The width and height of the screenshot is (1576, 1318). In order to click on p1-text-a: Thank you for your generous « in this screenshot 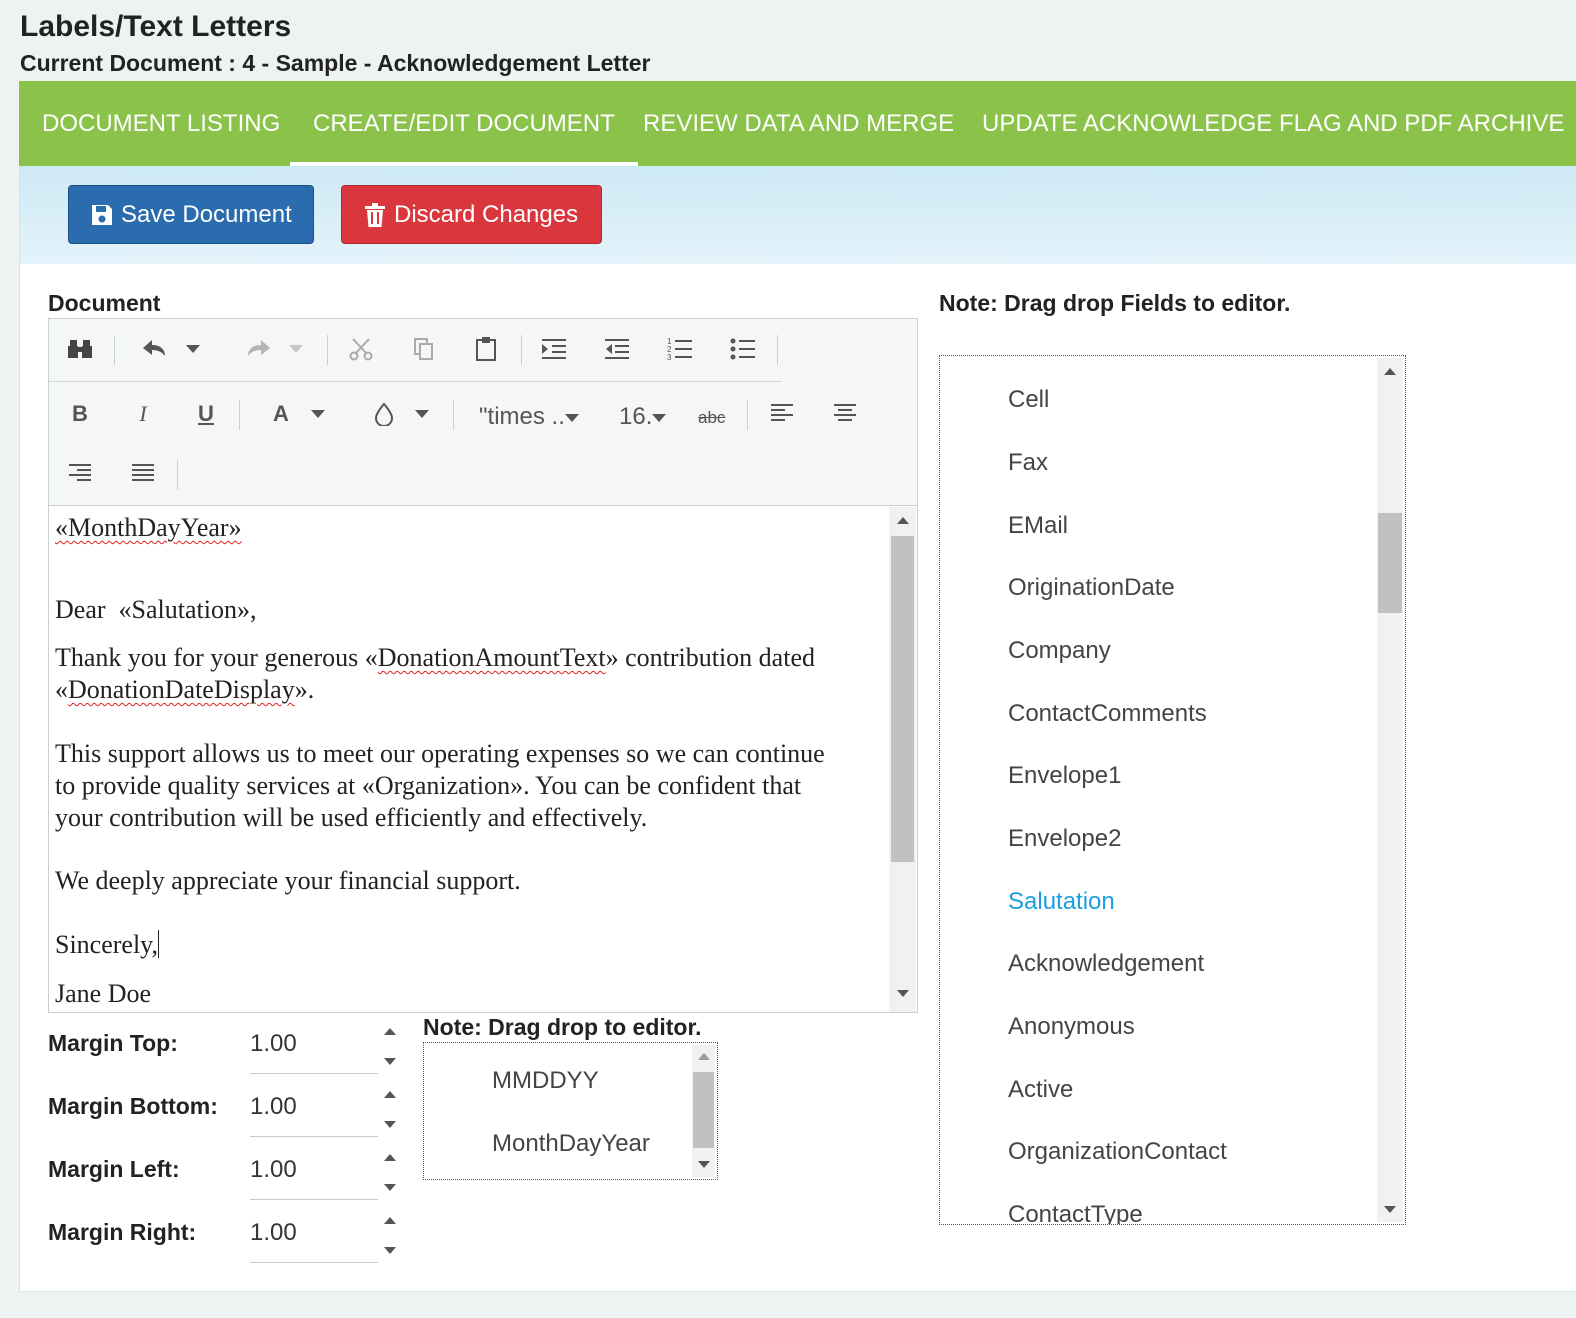, I will do `click(216, 657)`.